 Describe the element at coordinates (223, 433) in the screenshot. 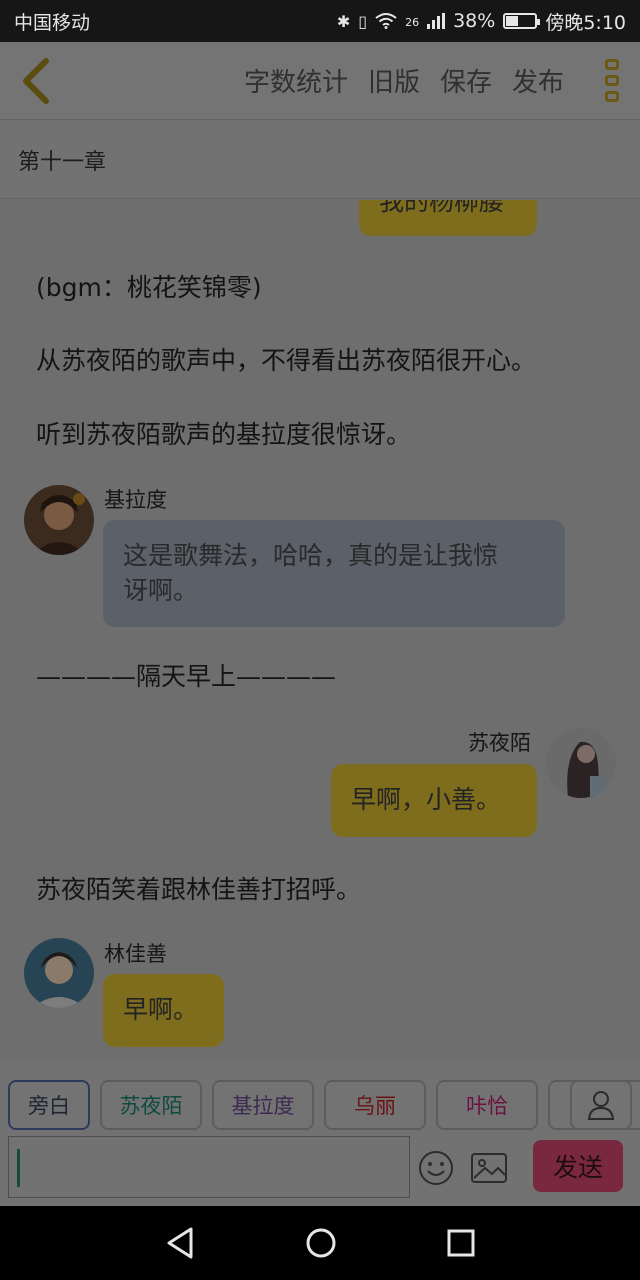

I see `narration-text: 听到苏夜陌歌声的基拉度很惊讶。` at that location.